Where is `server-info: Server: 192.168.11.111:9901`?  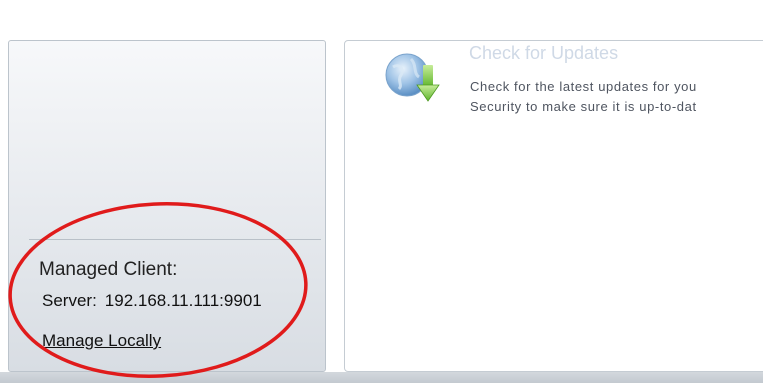 server-info: Server: 192.168.11.111:9901 is located at coordinates (152, 301).